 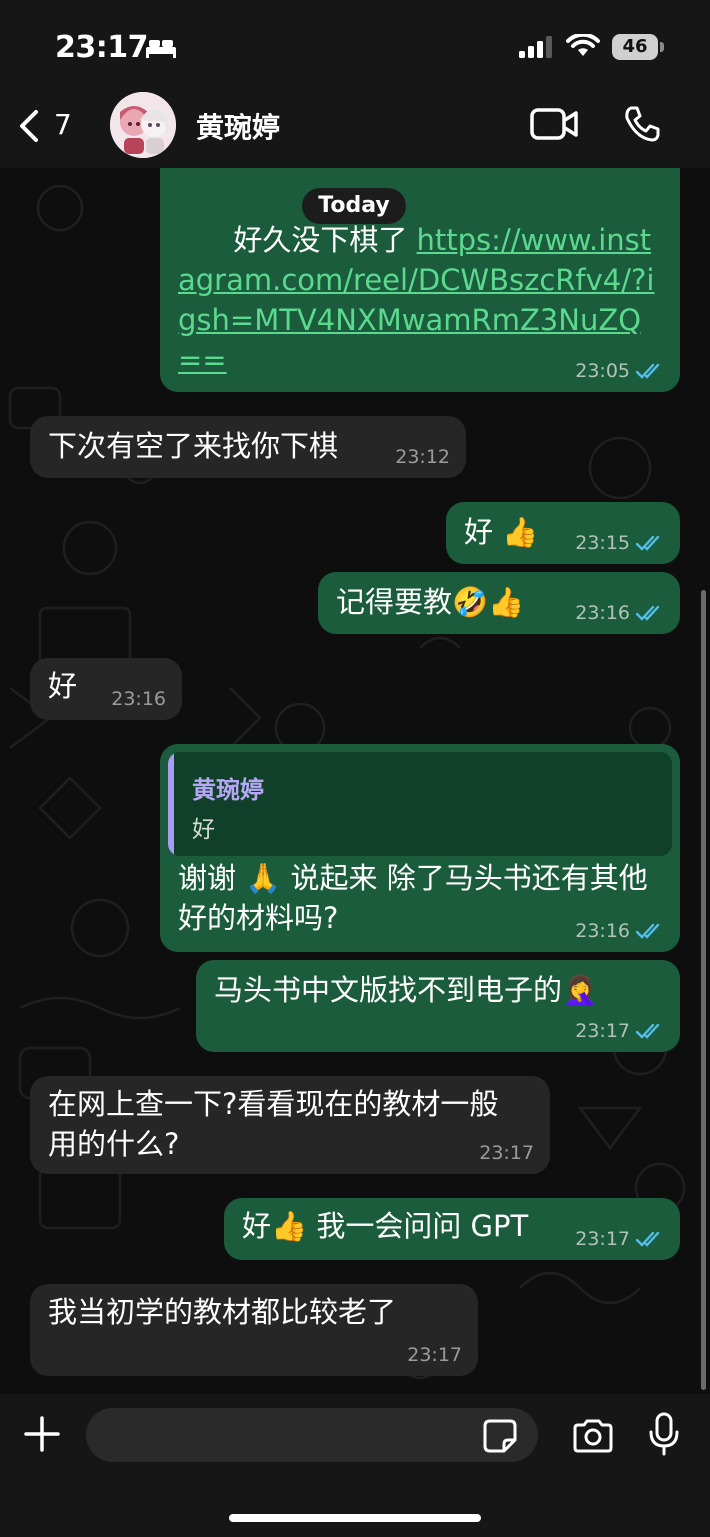 I want to click on chat-header: 7 黄琬婷, so click(x=355, y=129).